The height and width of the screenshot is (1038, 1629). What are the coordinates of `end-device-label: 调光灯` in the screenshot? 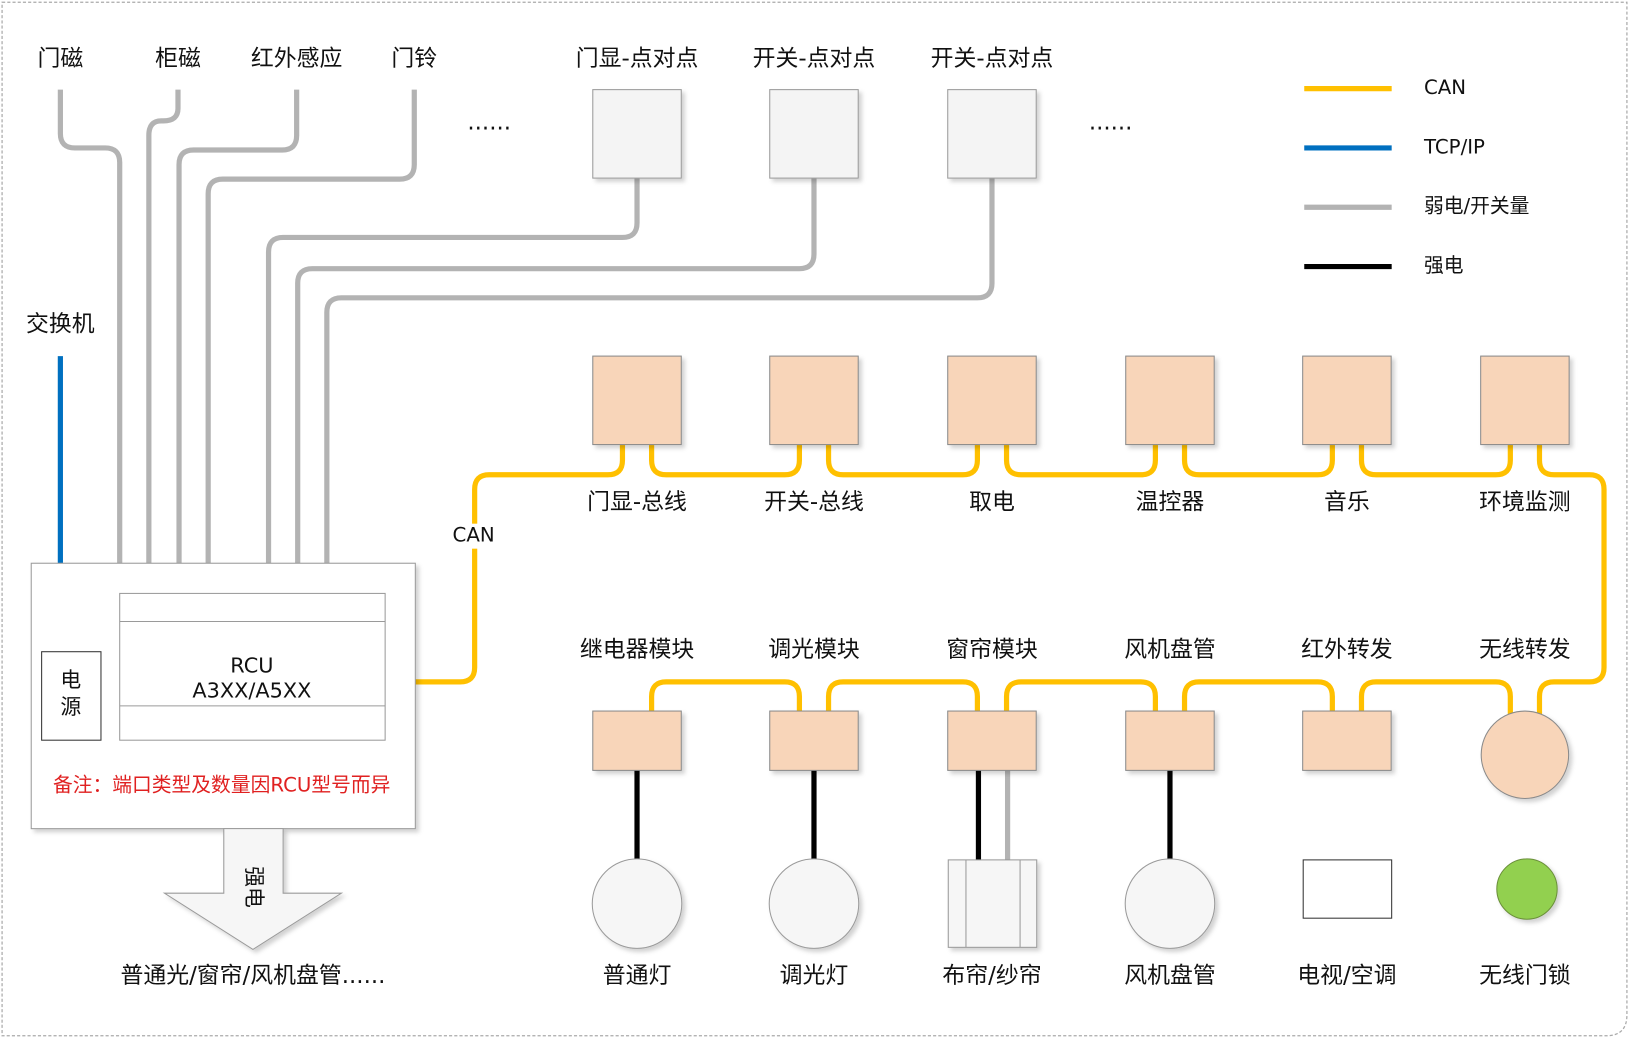 It's located at (814, 976).